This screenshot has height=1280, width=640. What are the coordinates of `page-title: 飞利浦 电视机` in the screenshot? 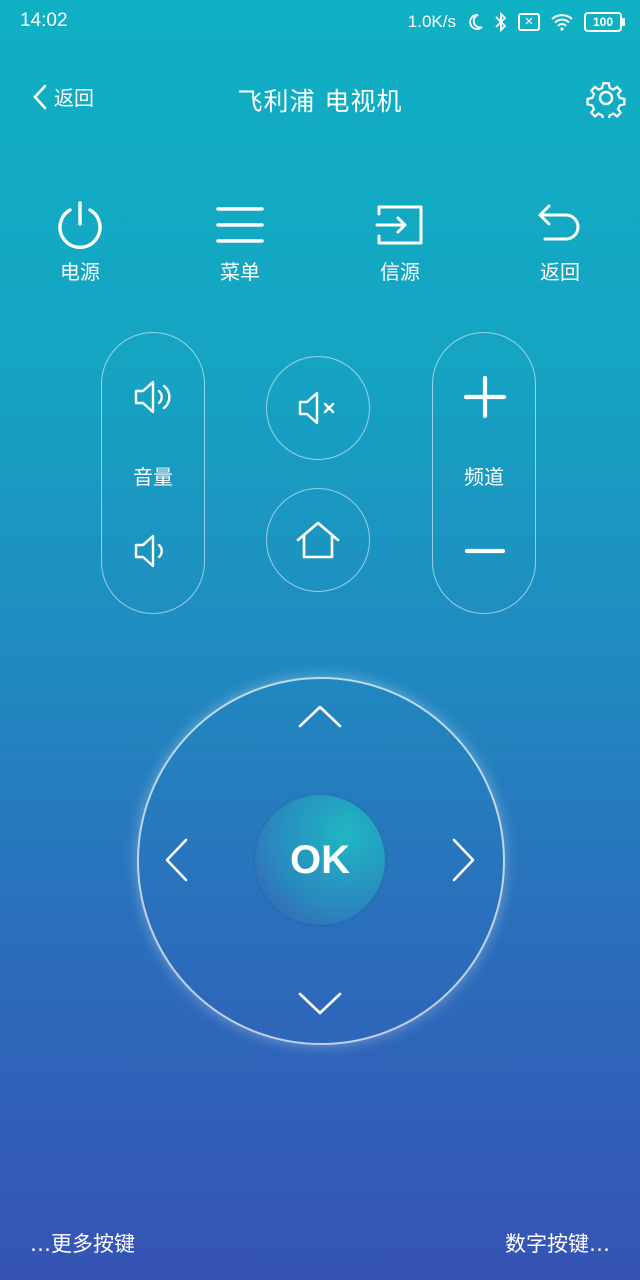 It's located at (320, 101).